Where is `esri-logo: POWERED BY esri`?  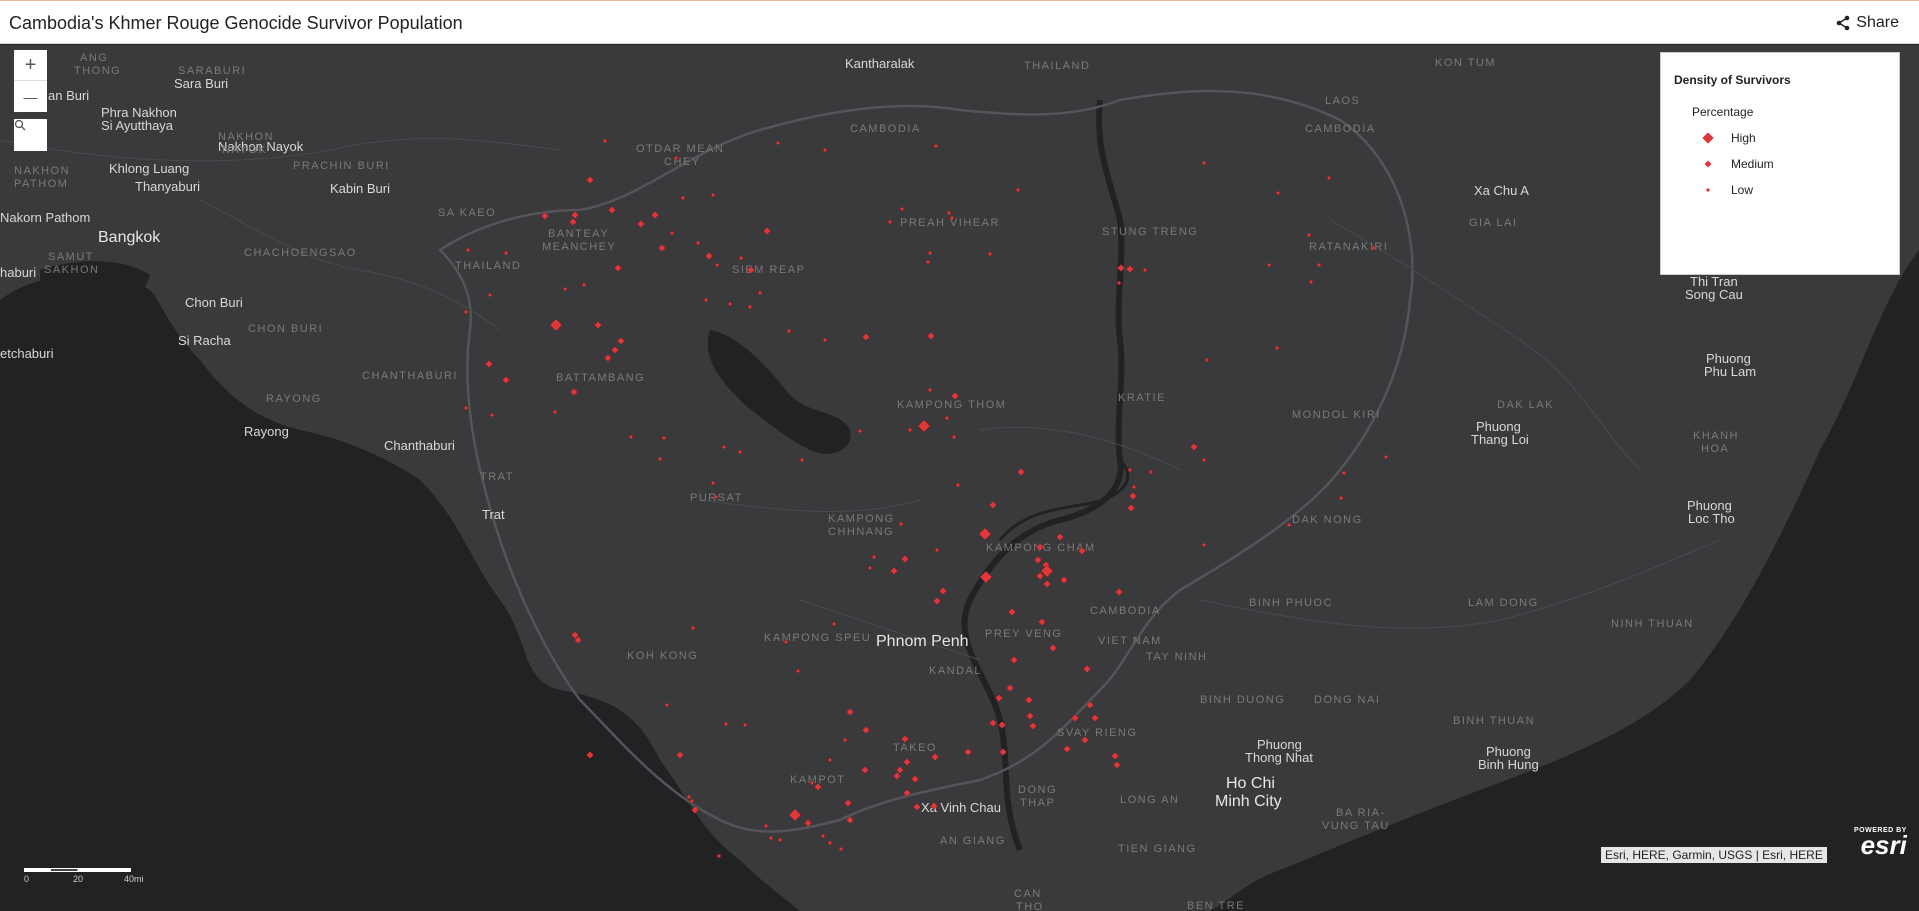 esri-logo: POWERED BY esri is located at coordinates (1880, 842).